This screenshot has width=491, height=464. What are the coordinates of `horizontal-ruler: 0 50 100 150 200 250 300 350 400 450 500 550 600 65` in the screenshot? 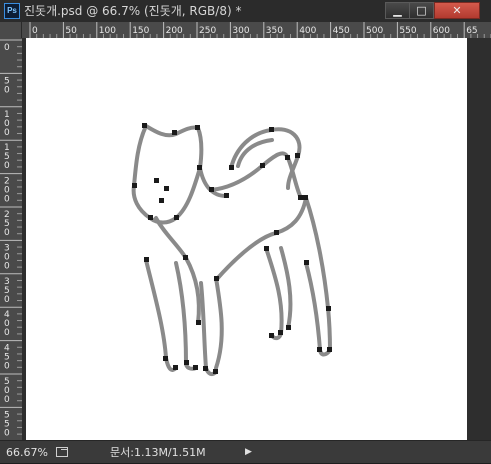 It's located at (256, 30).